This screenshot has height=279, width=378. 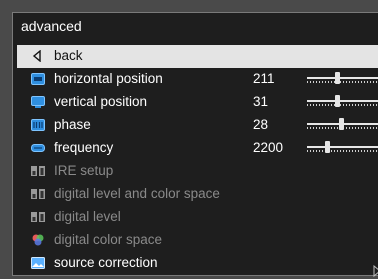 What do you see at coordinates (101, 101) in the screenshot?
I see `menu-item-label: vertical position` at bounding box center [101, 101].